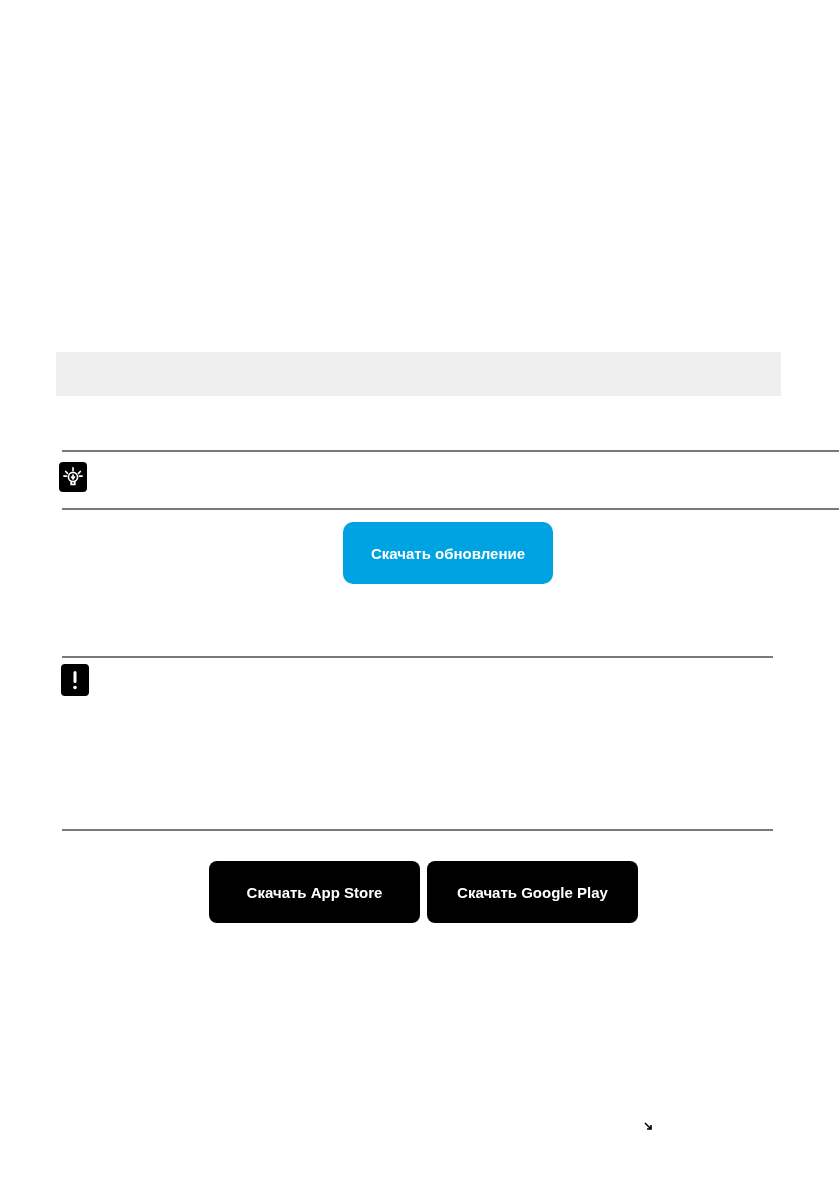  Describe the element at coordinates (314, 892) in the screenshot. I see `store-download-button: Скачать App Store` at that location.